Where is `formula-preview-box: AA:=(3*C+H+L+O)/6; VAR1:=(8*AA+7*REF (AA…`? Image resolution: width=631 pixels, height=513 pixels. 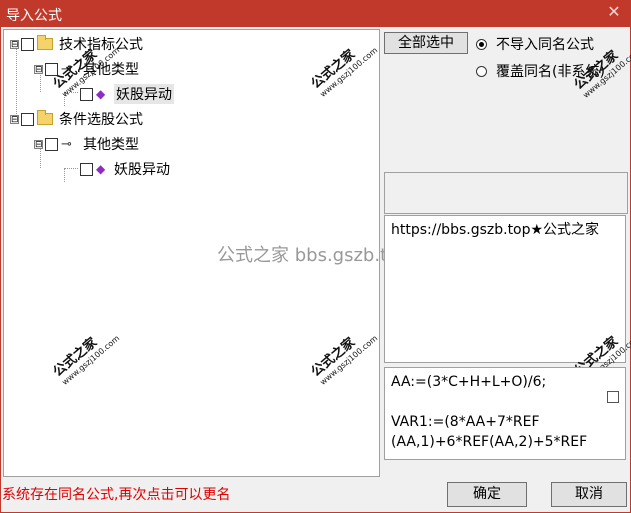 formula-preview-box: AA:=(3*C+H+L+O)/6; VAR1:=(8*AA+7*REF (AA… is located at coordinates (505, 413).